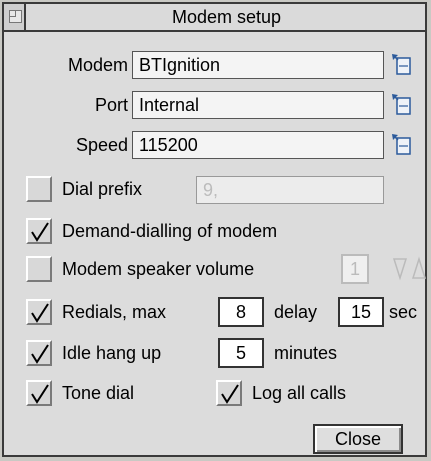  Describe the element at coordinates (258, 105) in the screenshot. I see `port-field: Internal` at that location.